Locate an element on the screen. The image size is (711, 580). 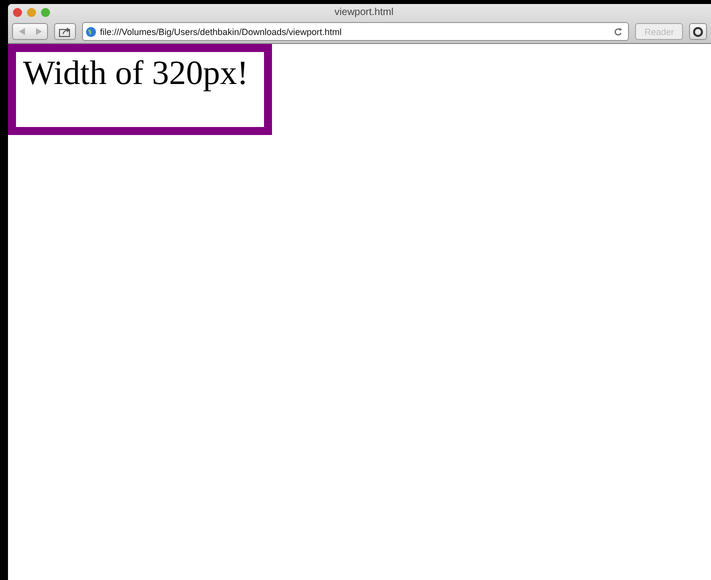
share-button is located at coordinates (65, 31).